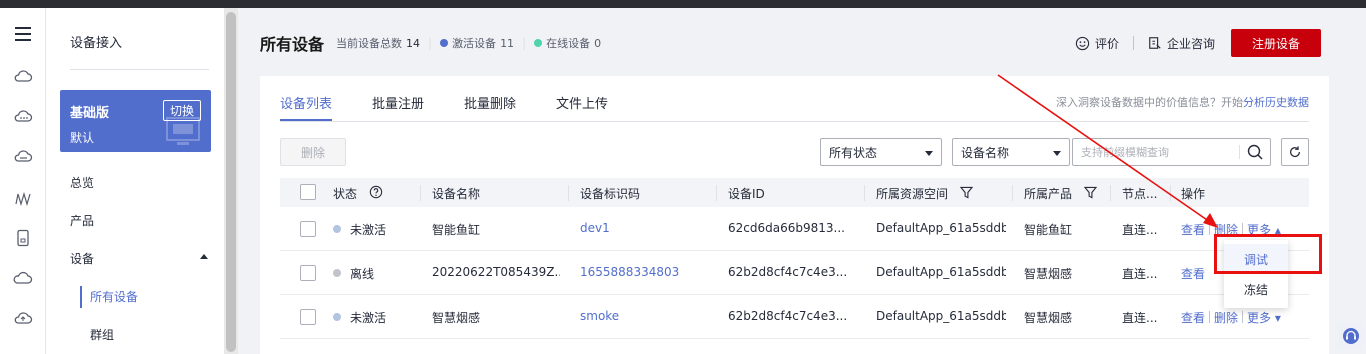 This screenshot has width=1366, height=354. I want to click on stat-online-label: 在线设备, so click(568, 43).